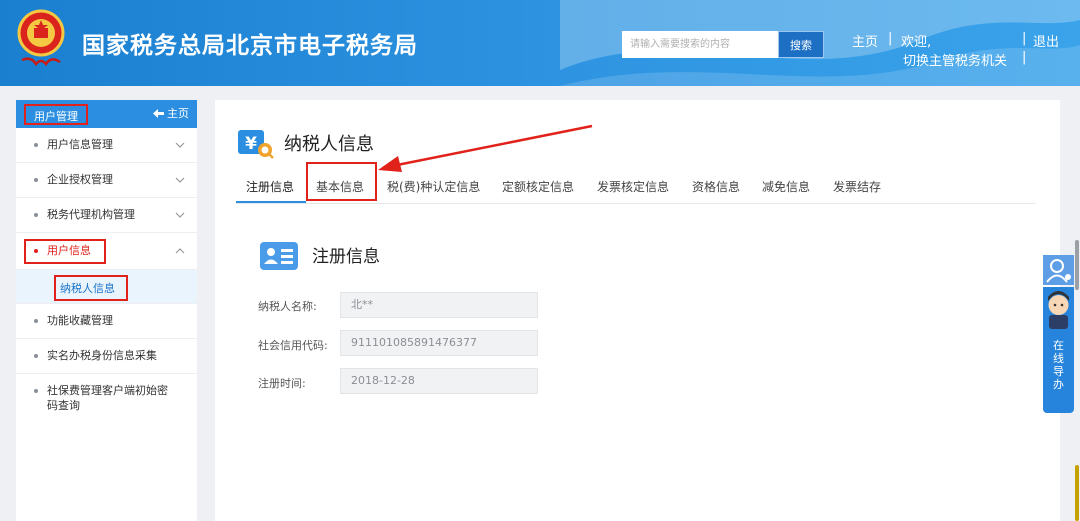 This screenshot has width=1080, height=521. I want to click on sidebar-item-social-security-password: 社保费管理客户端初始密码查询, so click(106, 399).